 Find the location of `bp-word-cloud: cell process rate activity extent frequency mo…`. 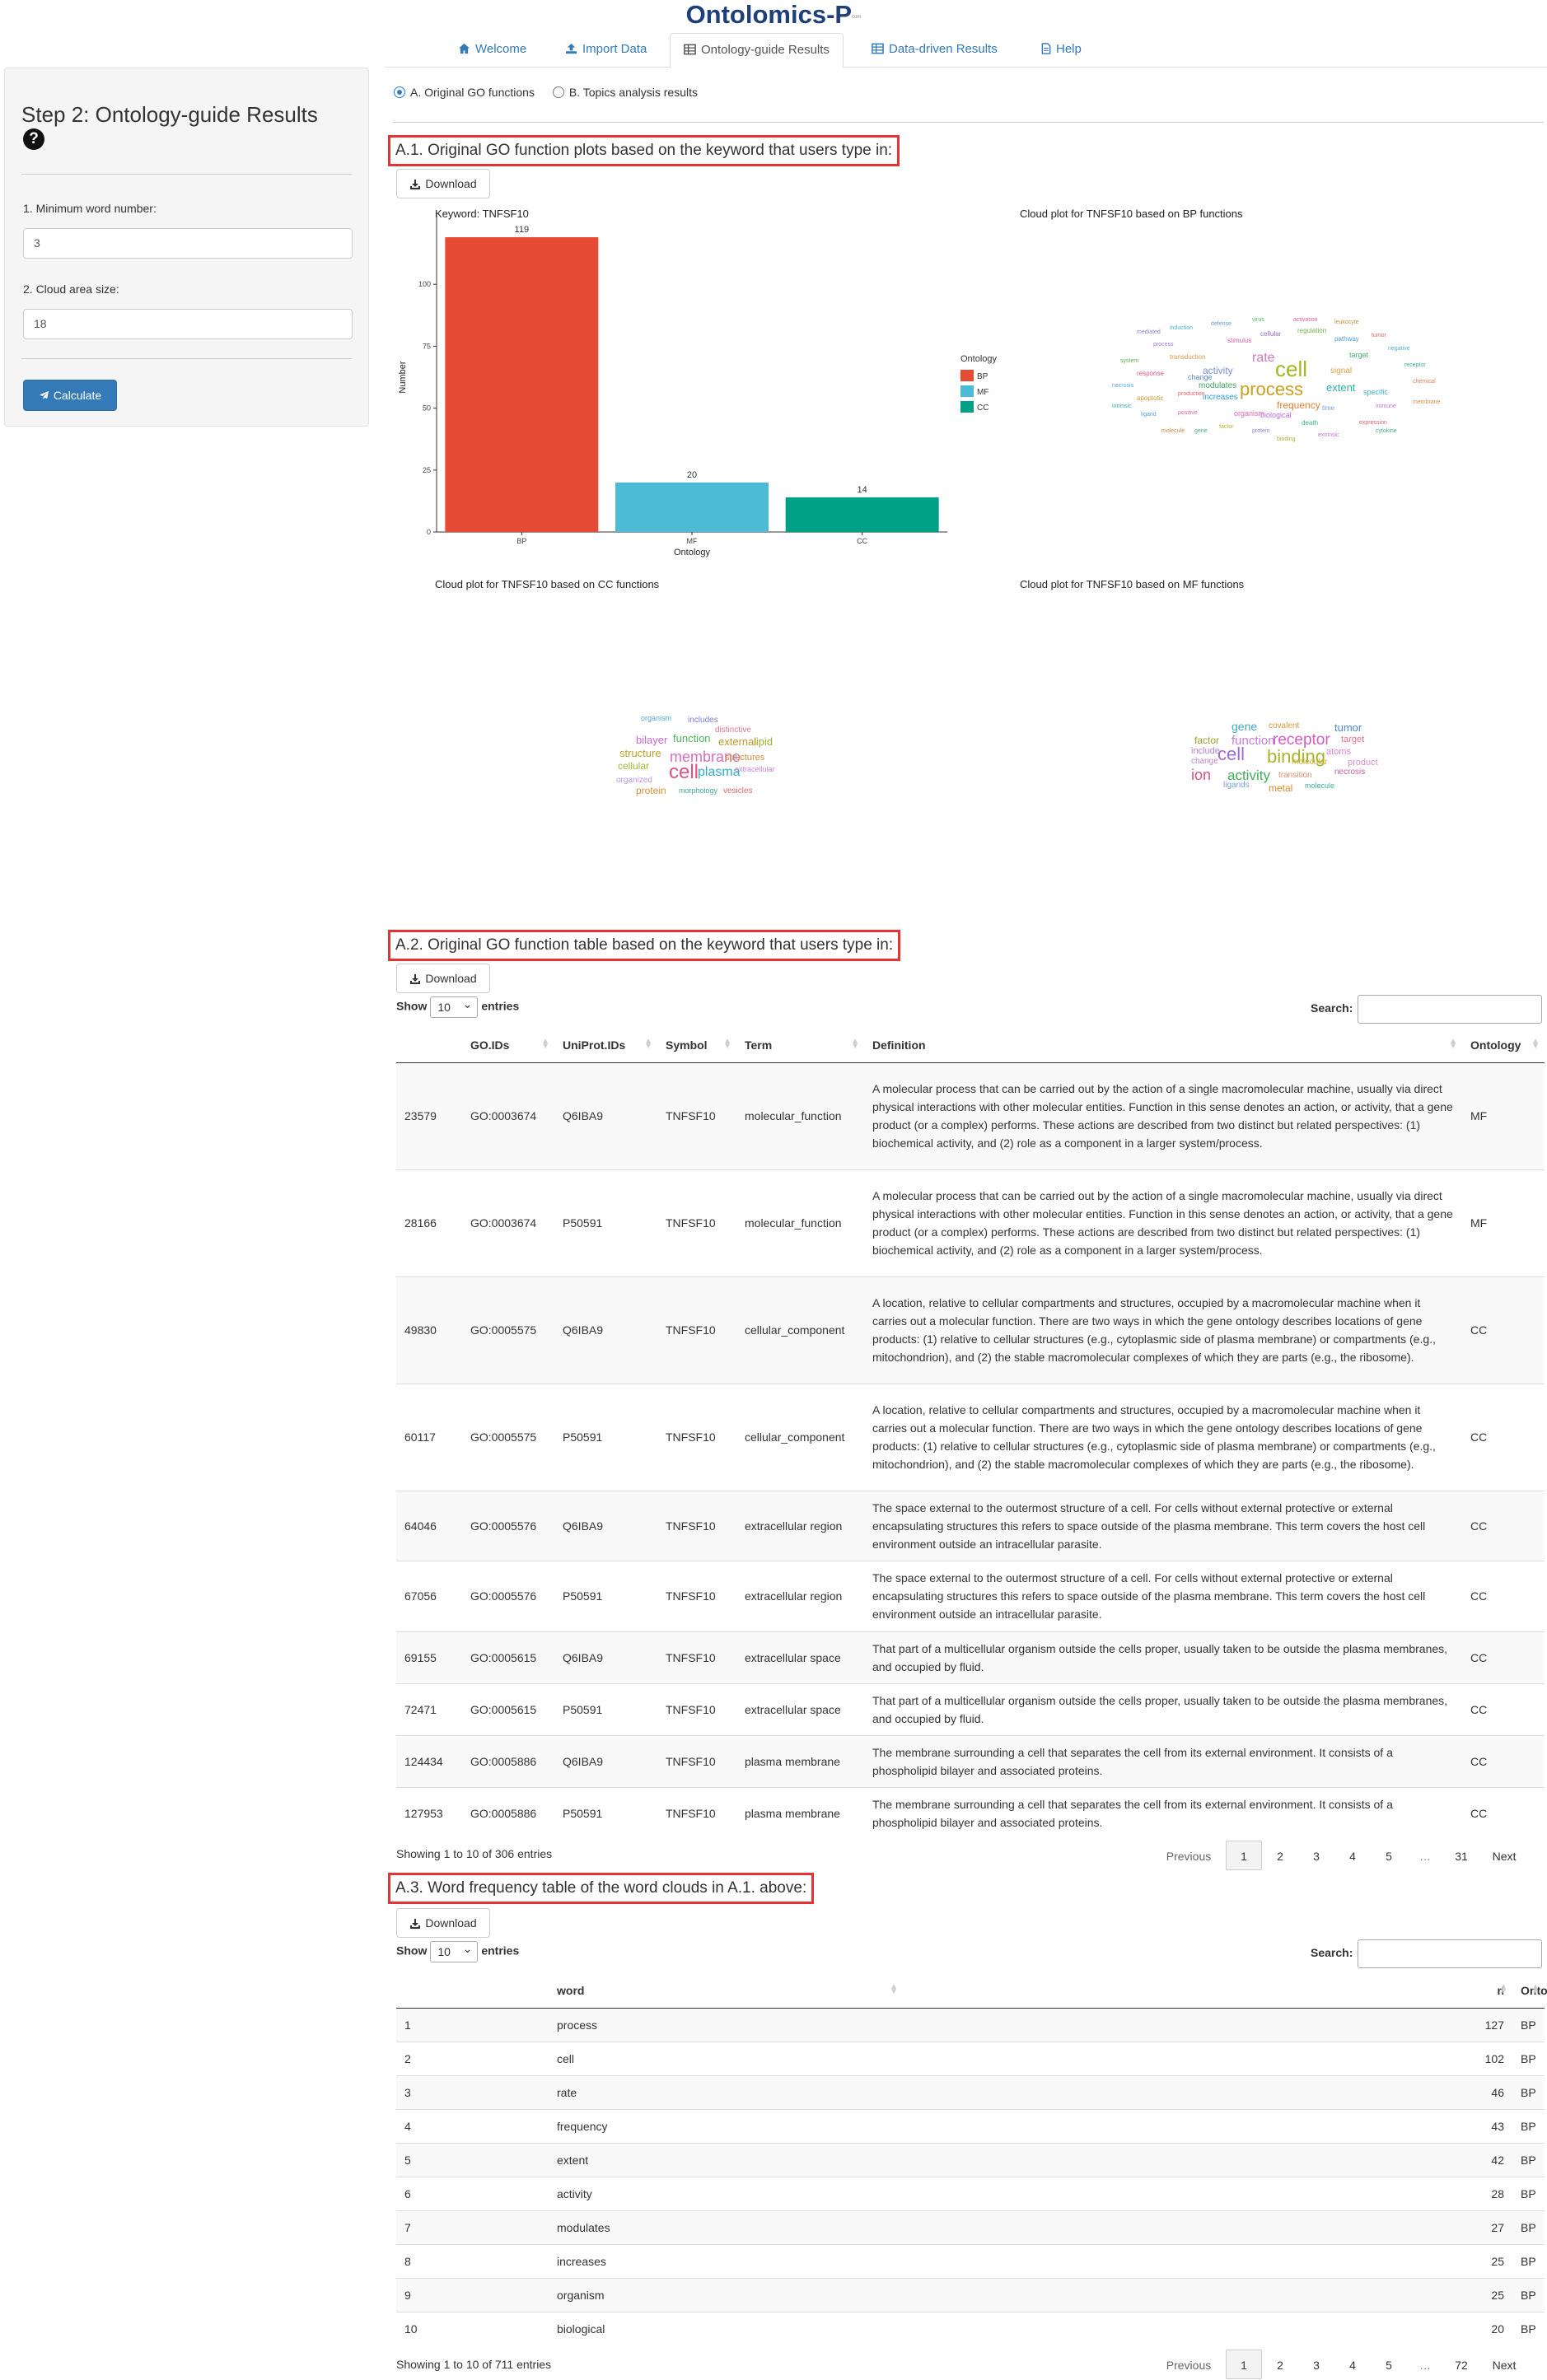

bp-word-cloud: cell process rate activity extent frequency mo… is located at coordinates (1268, 383).